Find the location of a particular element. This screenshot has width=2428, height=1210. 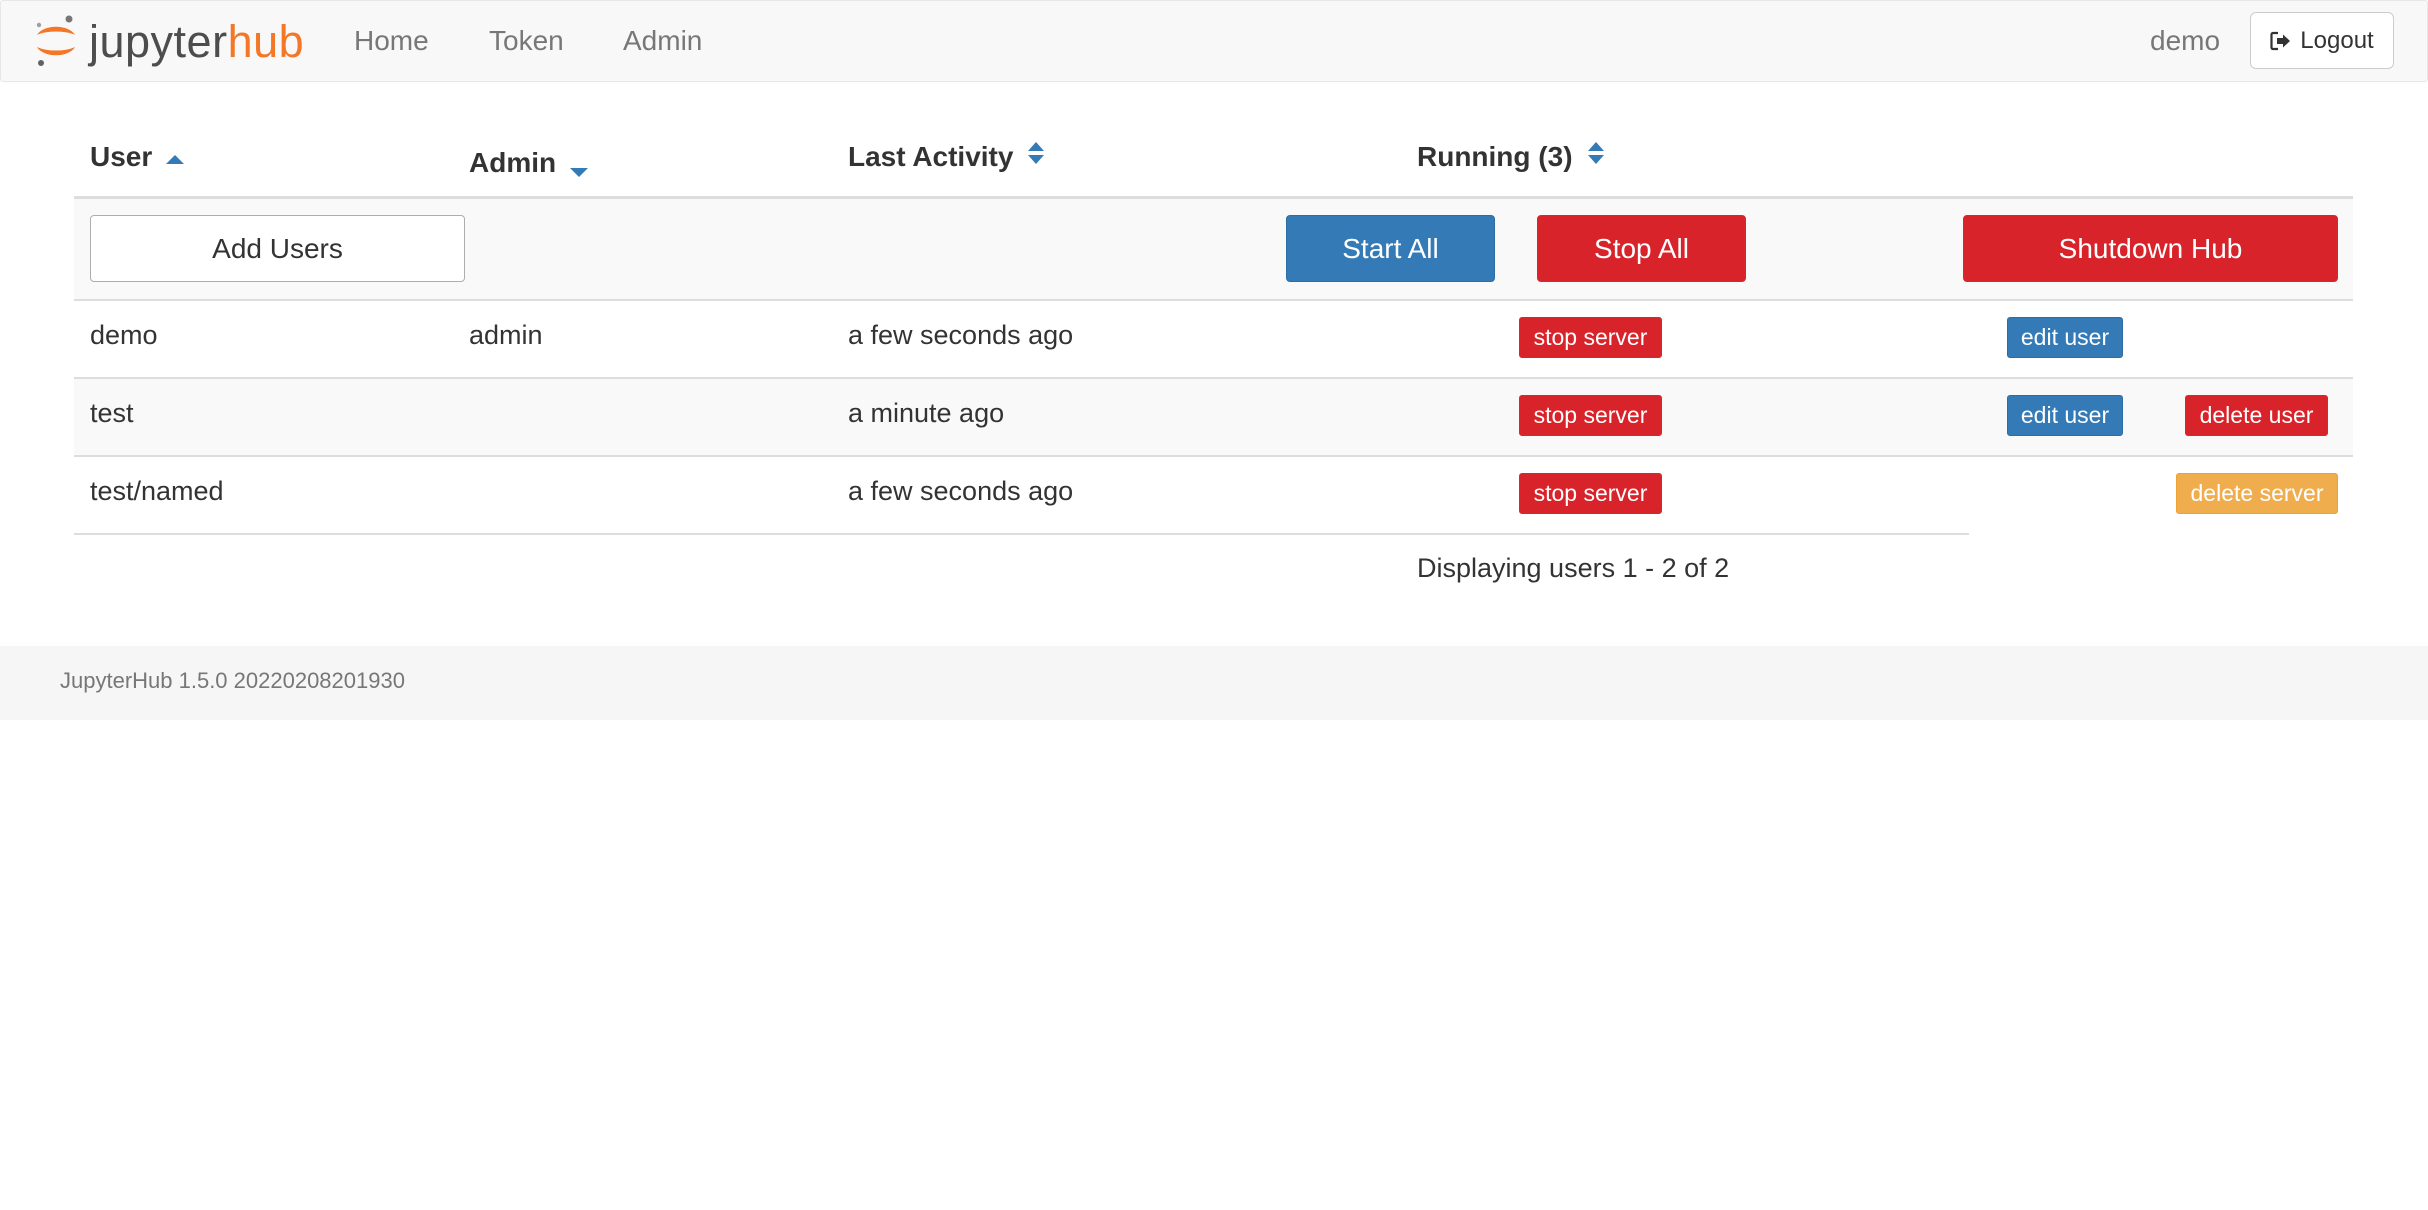

header-admin-label: Admin is located at coordinates (513, 162).